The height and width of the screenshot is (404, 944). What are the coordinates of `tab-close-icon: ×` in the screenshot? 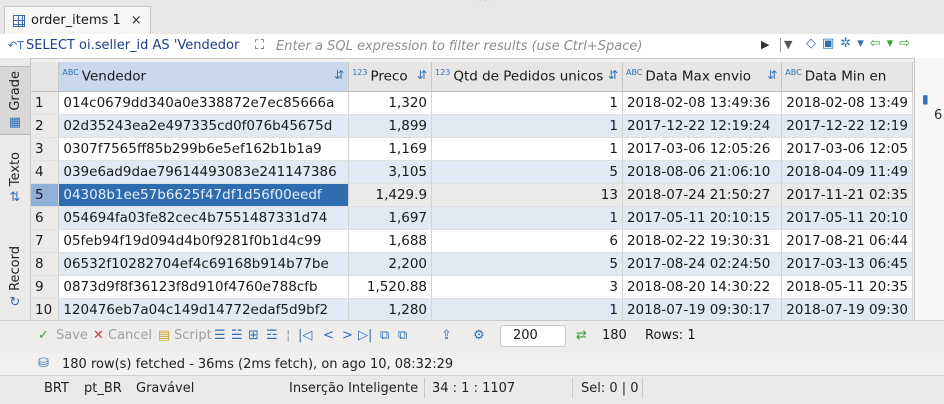 It's located at (136, 20).